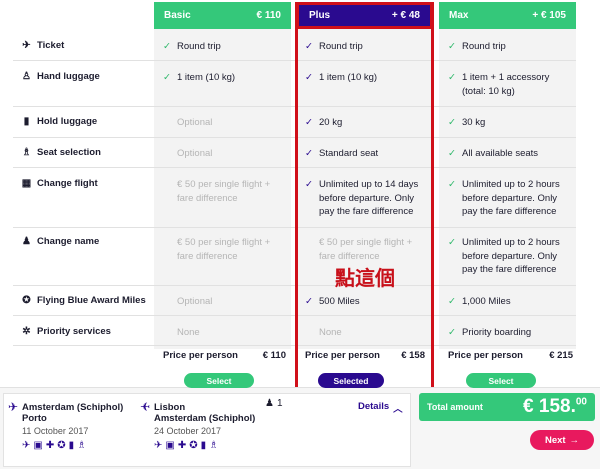 This screenshot has height=469, width=600. Describe the element at coordinates (365, 278) in the screenshot. I see `annotation-text: 點這個` at that location.